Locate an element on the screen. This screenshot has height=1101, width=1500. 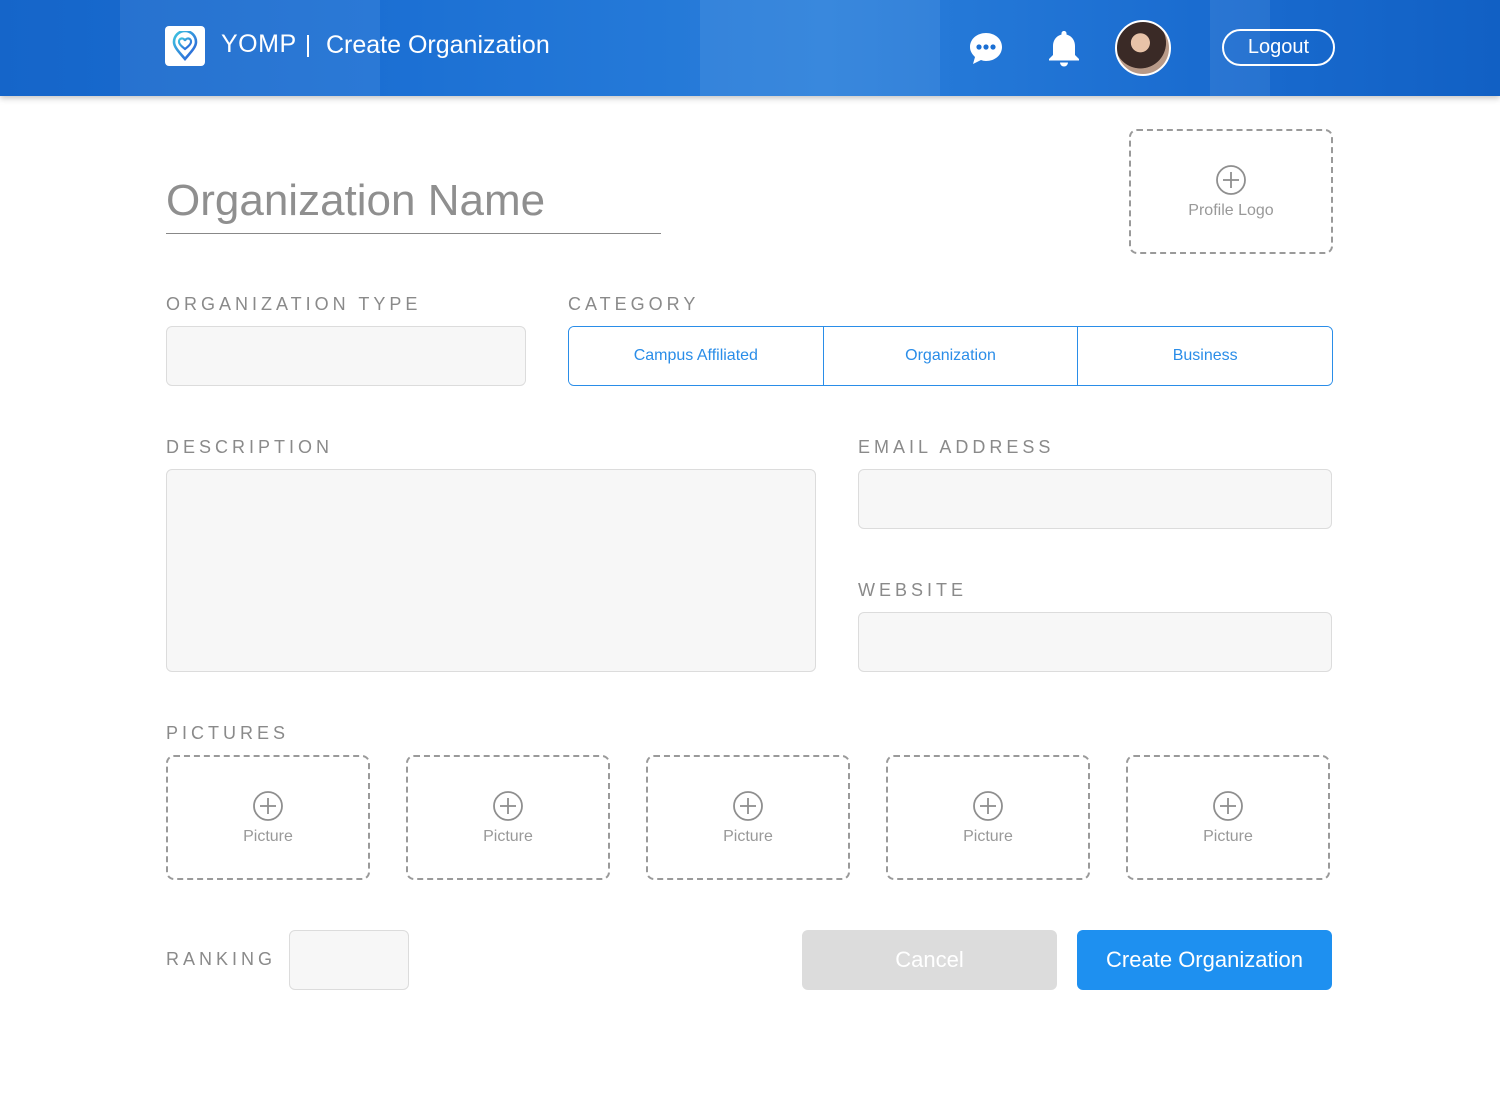
header-background-building is located at coordinates (820, 48).